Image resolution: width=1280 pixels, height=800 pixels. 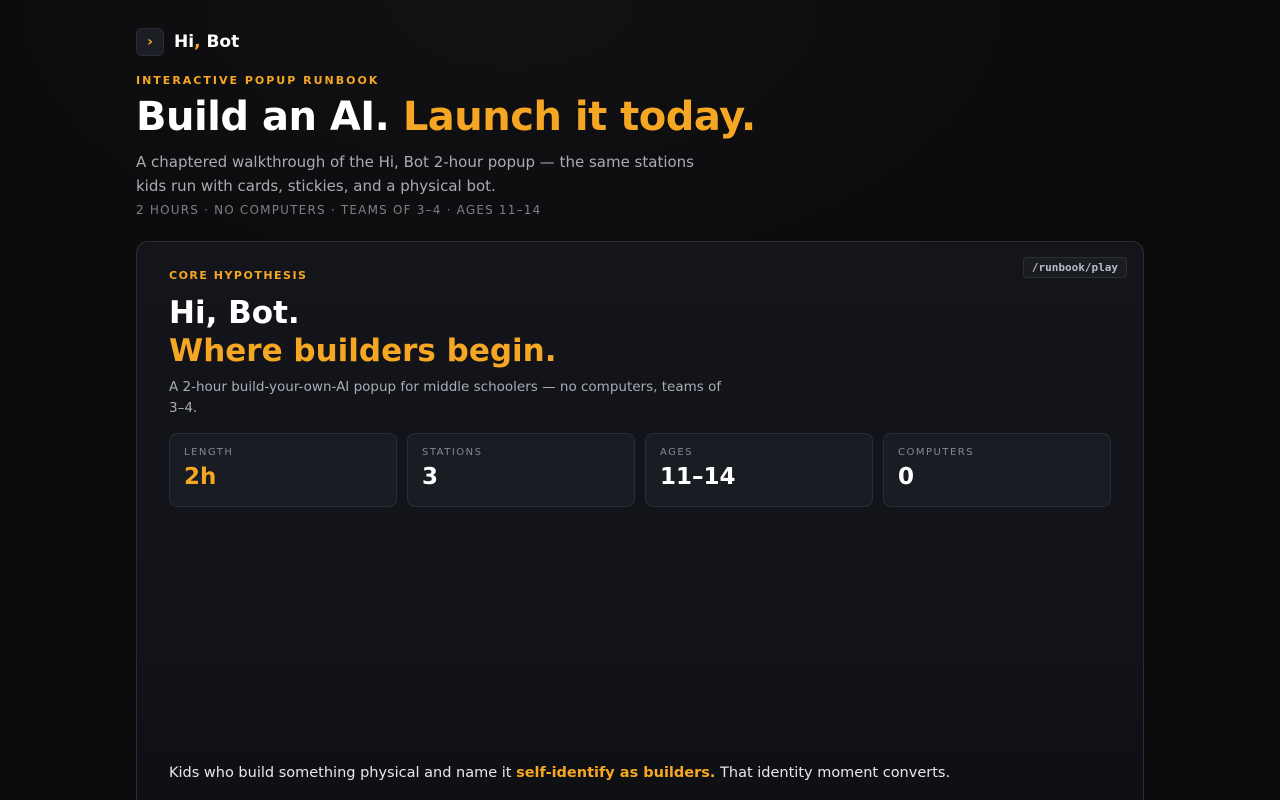 I want to click on stat-label: LENGTH, so click(x=209, y=452).